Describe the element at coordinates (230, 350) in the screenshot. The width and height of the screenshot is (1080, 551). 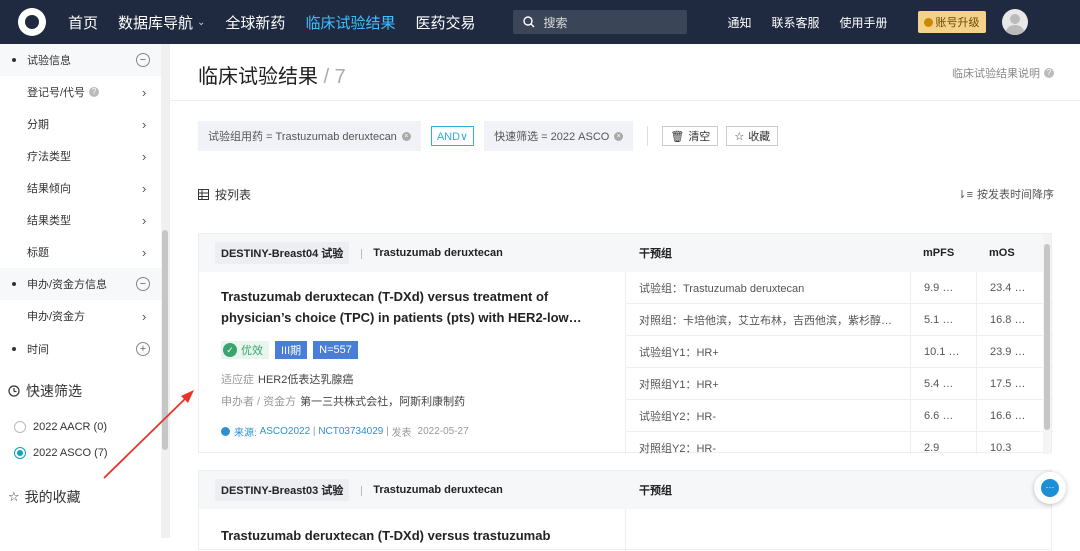
I see `check-icon: ✓` at that location.